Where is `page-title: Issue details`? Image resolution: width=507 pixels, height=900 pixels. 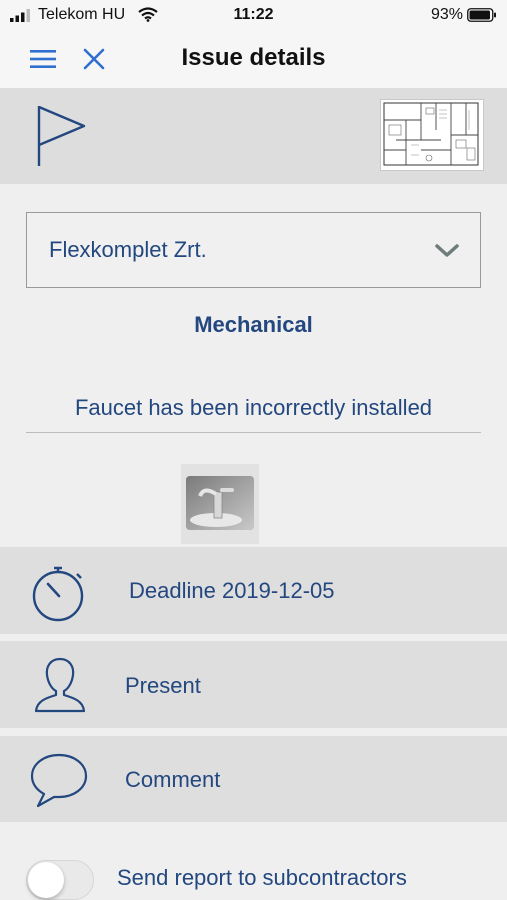
page-title: Issue details is located at coordinates (253, 57).